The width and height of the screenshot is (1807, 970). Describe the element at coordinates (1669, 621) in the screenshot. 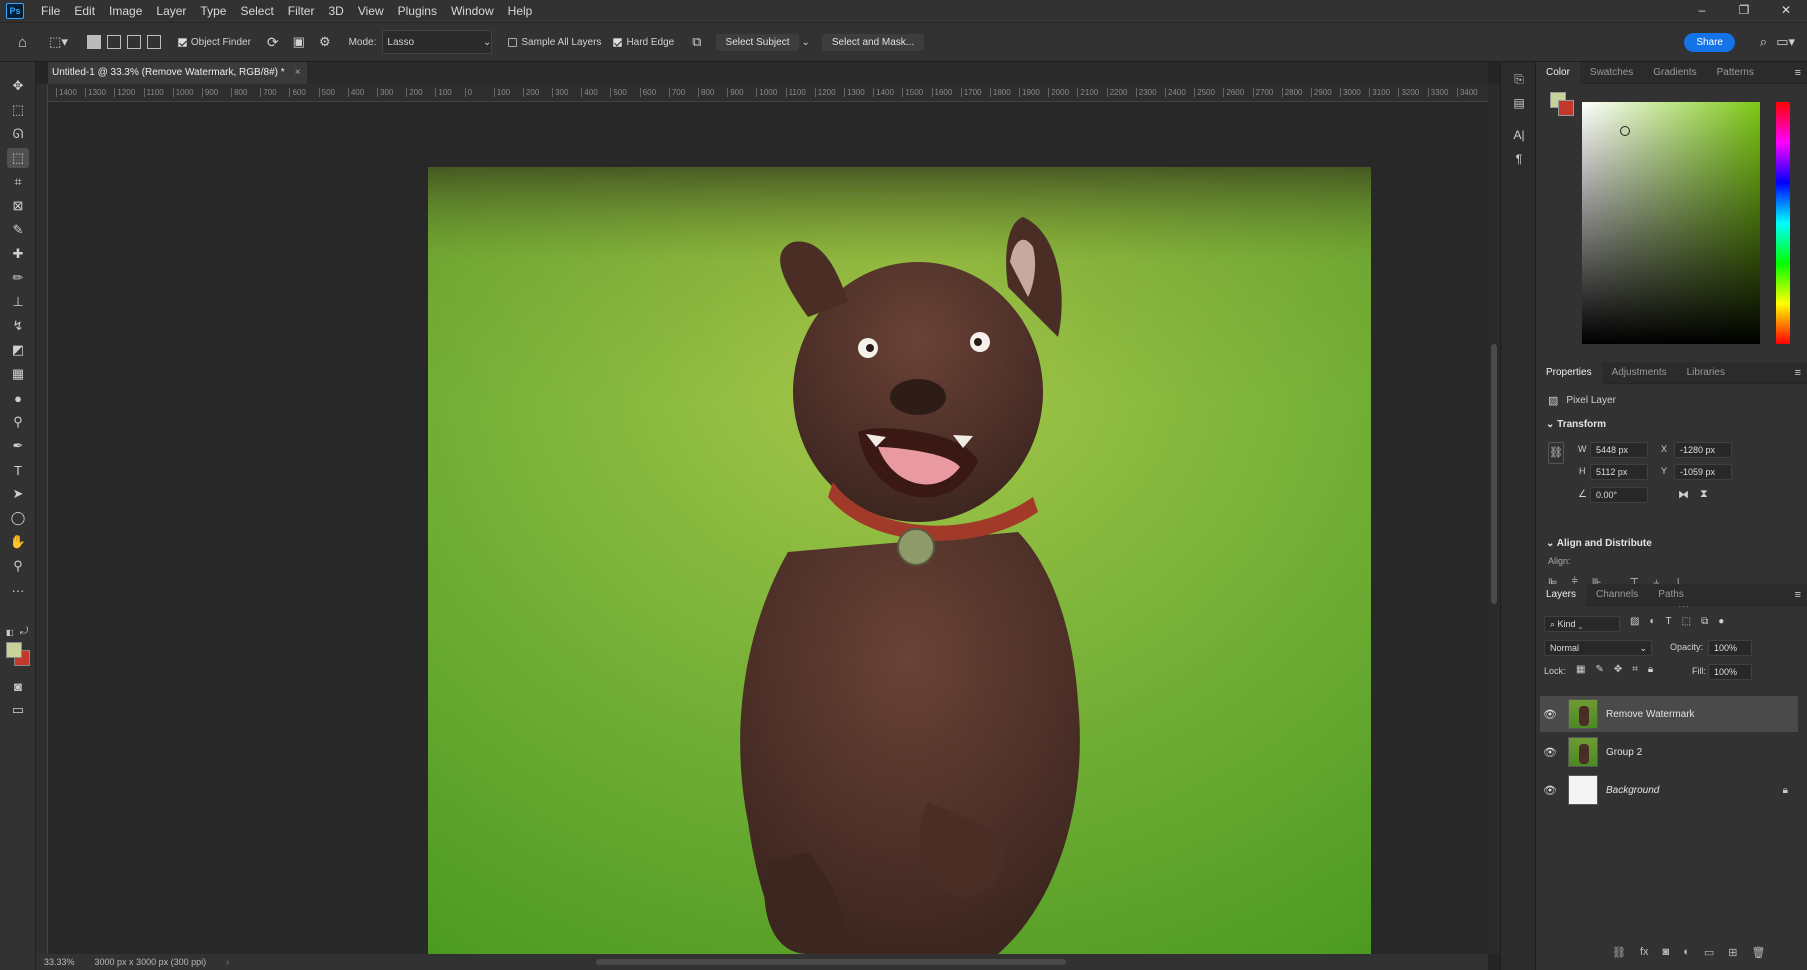

I see `filter-type-icon: T` at that location.